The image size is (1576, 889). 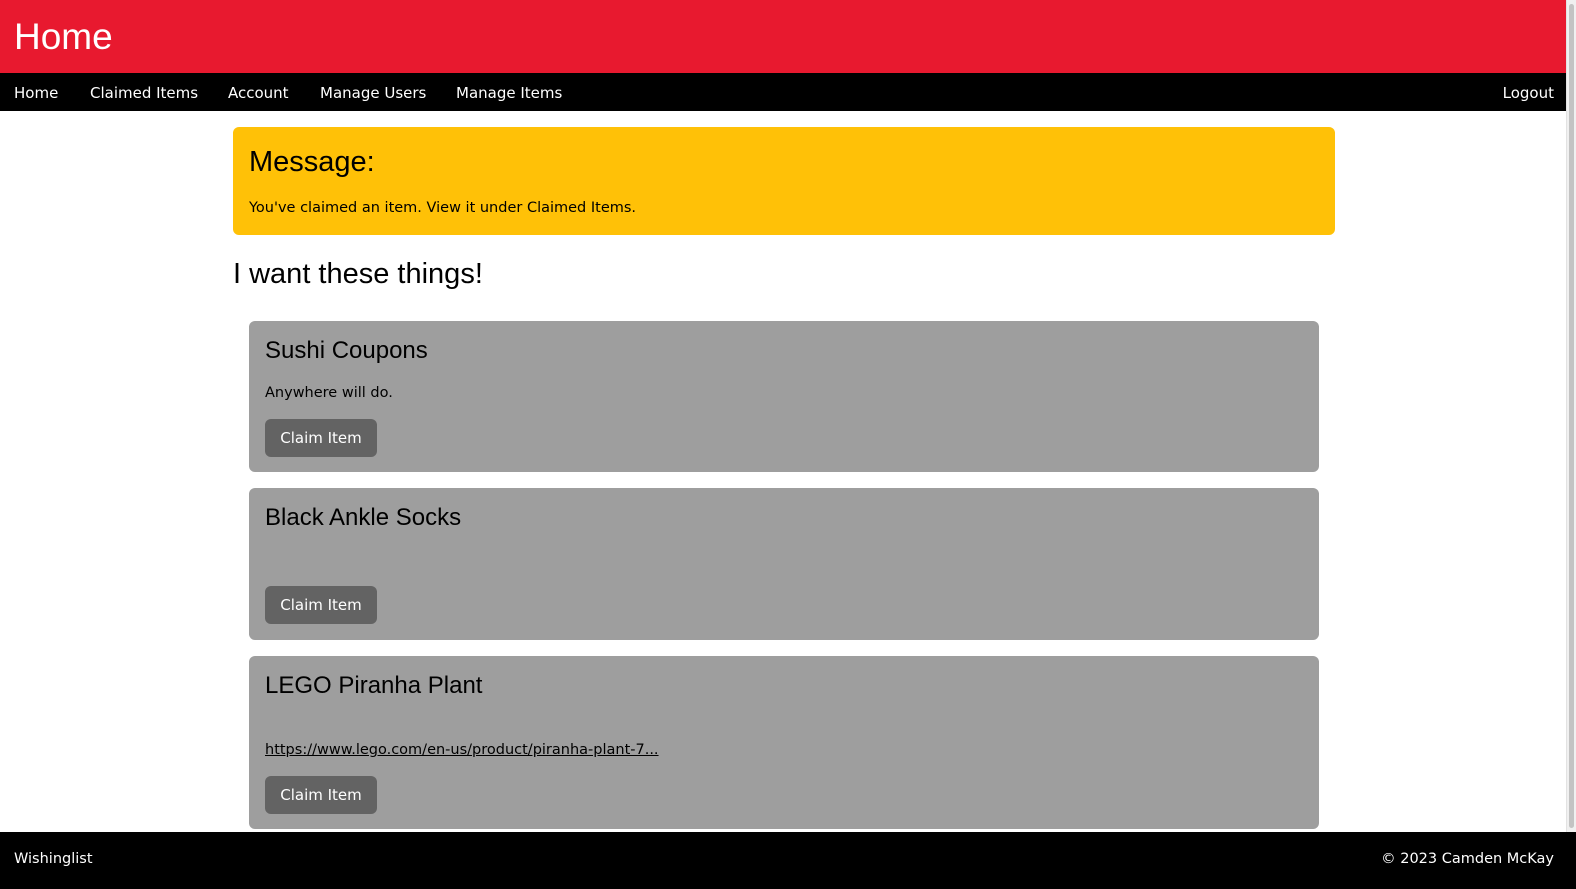 What do you see at coordinates (358, 274) in the screenshot?
I see `wishlist-heading: I want these things!` at bounding box center [358, 274].